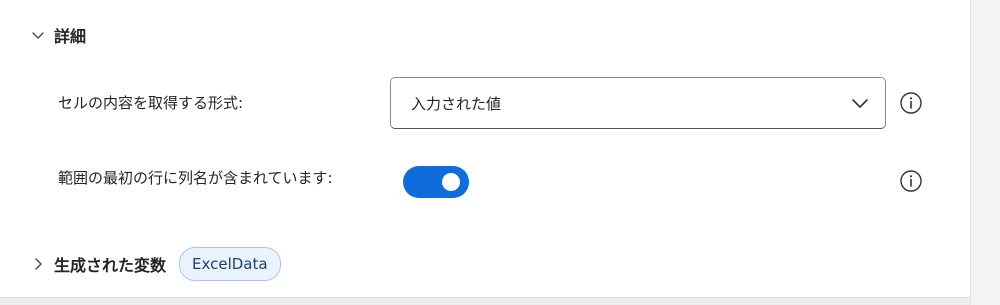  What do you see at coordinates (195, 178) in the screenshot?
I see `header-row-label: 範囲の最初の行に列名が含まれています:` at bounding box center [195, 178].